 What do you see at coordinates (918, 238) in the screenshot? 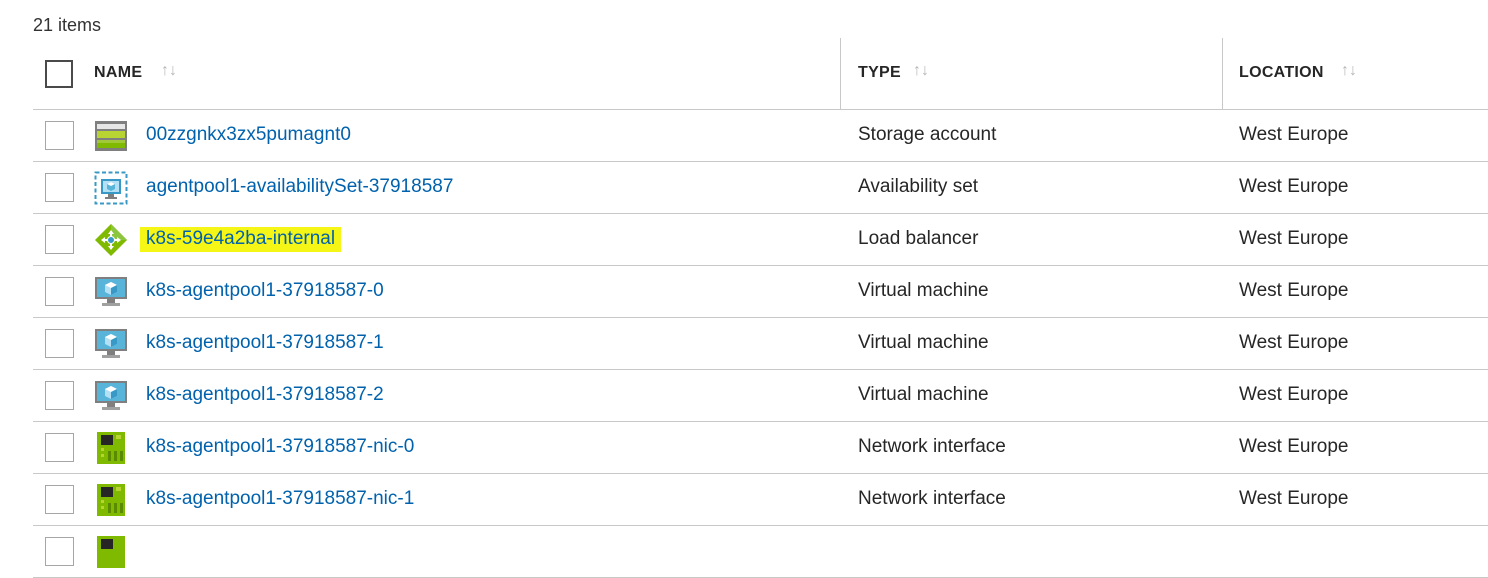
I see `resource-type: Load balancer` at bounding box center [918, 238].